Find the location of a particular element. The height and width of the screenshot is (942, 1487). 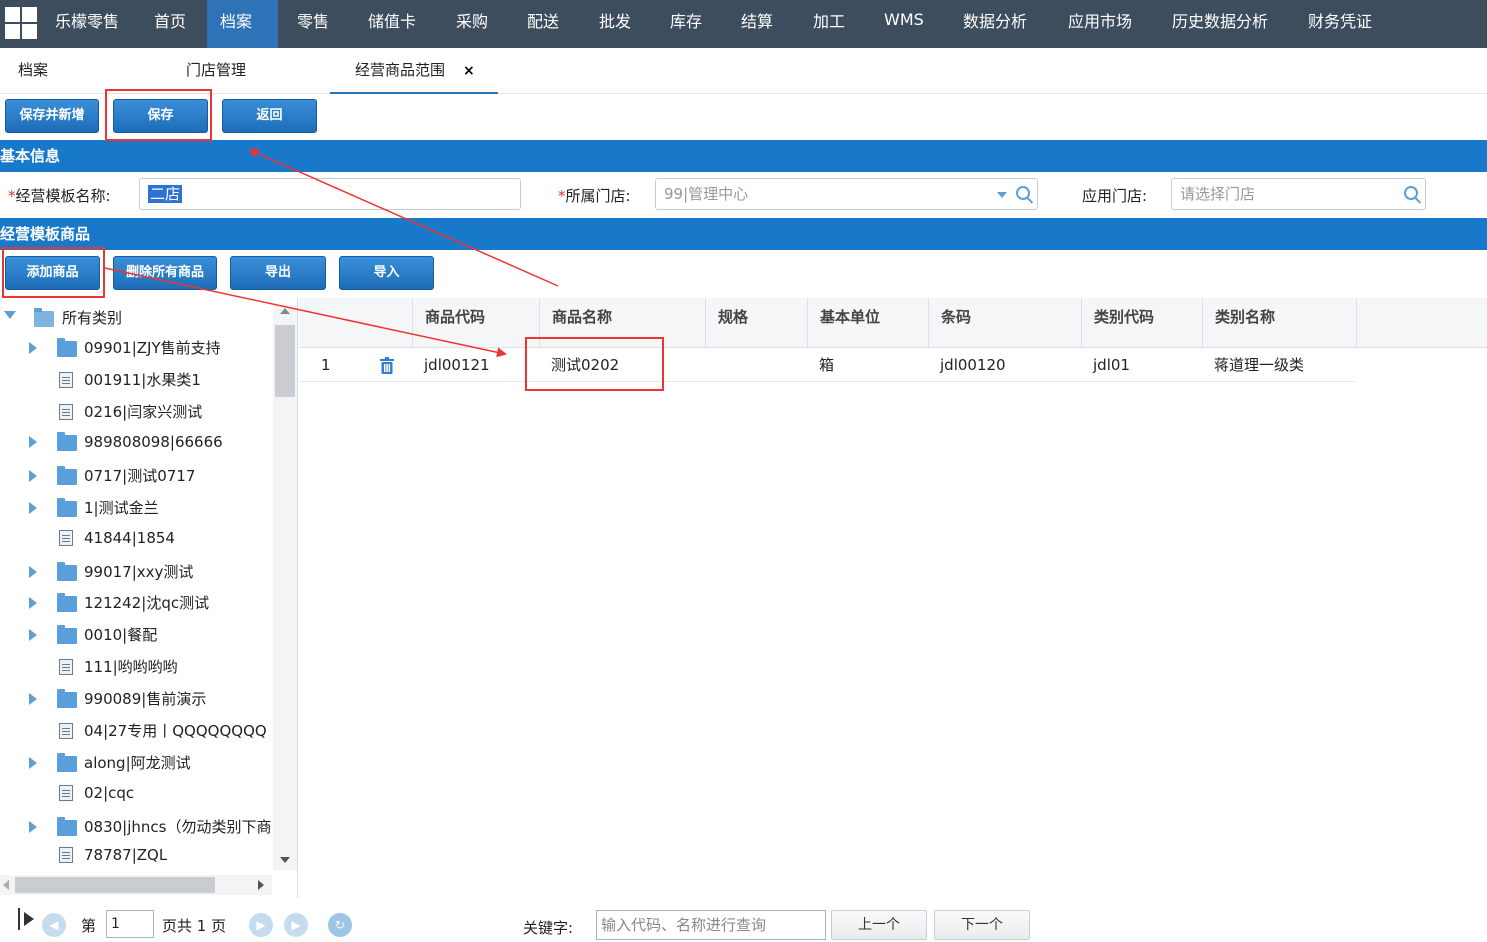

nav-item-purchase: 采购 is located at coordinates (472, 24).